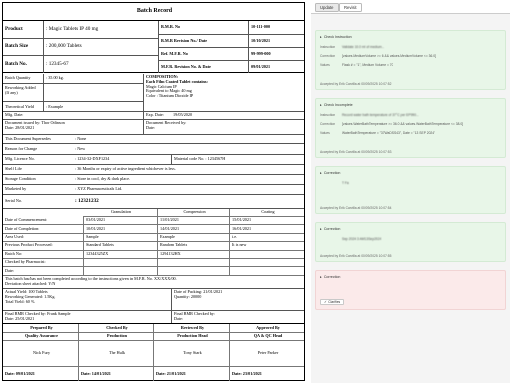  Describe the element at coordinates (410, 7) in the screenshot. I see `panel-tabs: Update Revisit` at that location.